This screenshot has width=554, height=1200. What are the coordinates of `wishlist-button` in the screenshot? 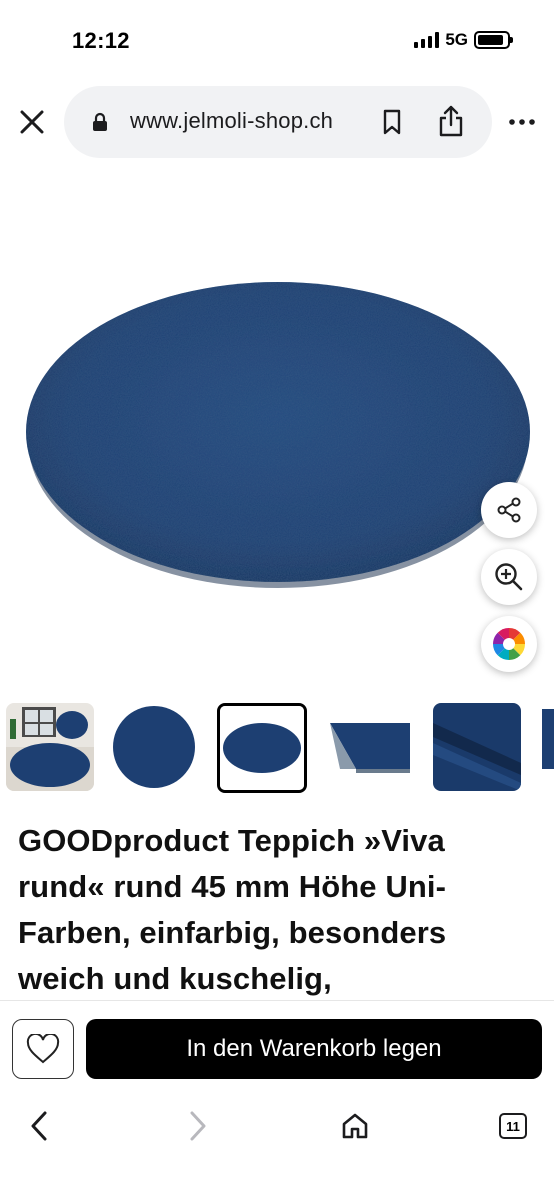 It's located at (43, 1049).